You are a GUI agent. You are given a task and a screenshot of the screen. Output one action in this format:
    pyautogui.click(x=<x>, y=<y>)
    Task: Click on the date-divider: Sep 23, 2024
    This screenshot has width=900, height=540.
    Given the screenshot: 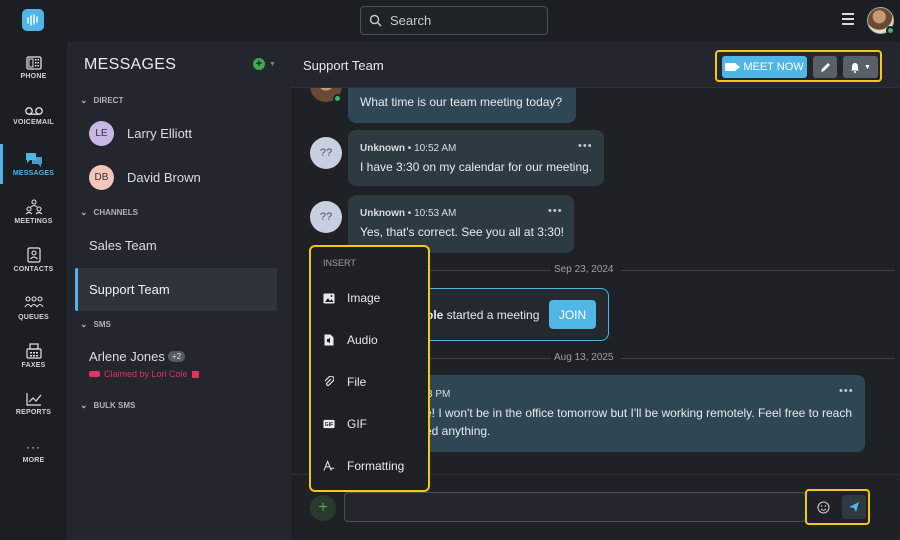 What is the action you would take?
    pyautogui.click(x=584, y=269)
    